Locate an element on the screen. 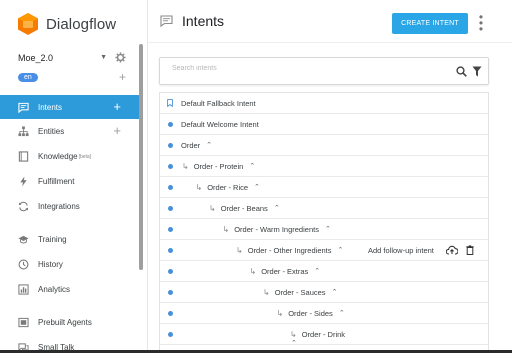 The width and height of the screenshot is (512, 353). sidebar-item-label: History is located at coordinates (50, 264).